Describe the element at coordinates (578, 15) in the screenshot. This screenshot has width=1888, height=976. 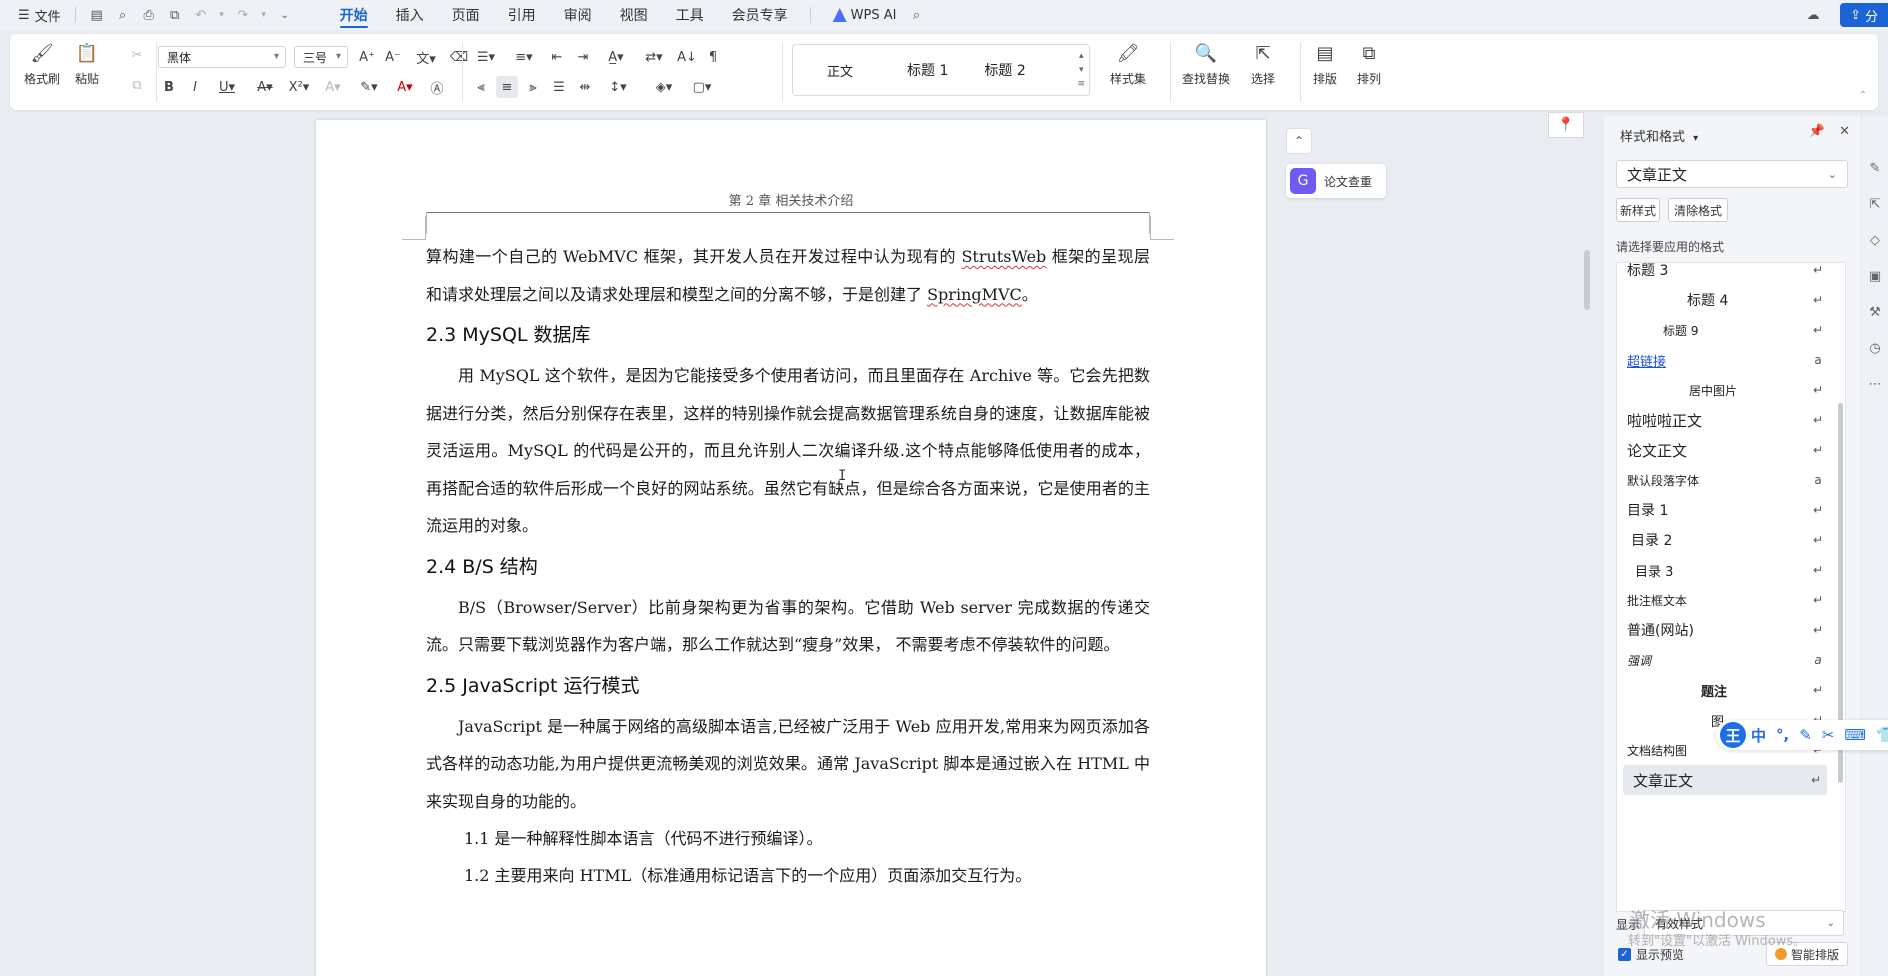
I see `tab-review: 审阅` at that location.